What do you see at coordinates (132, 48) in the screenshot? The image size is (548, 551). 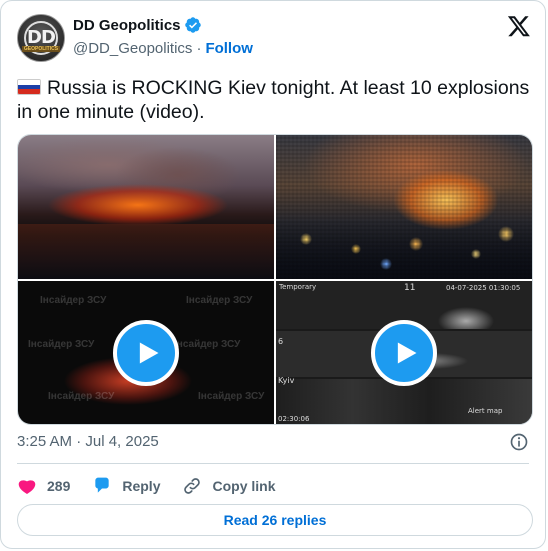 I see `handle: @DD_Geopolitics` at bounding box center [132, 48].